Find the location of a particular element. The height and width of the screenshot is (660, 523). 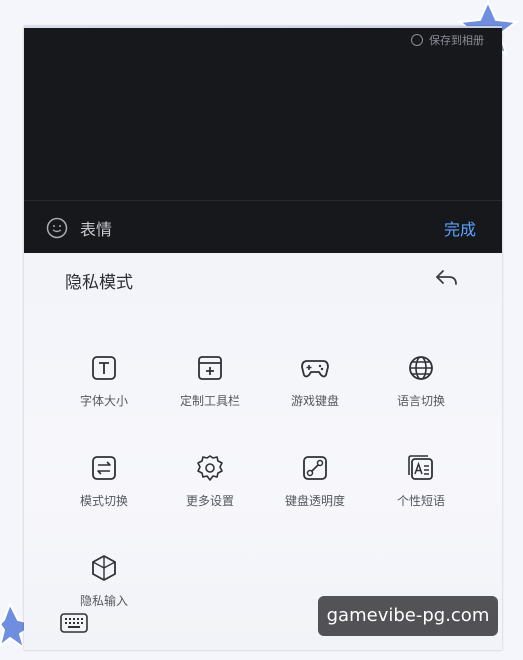

transparency-icon is located at coordinates (315, 468).